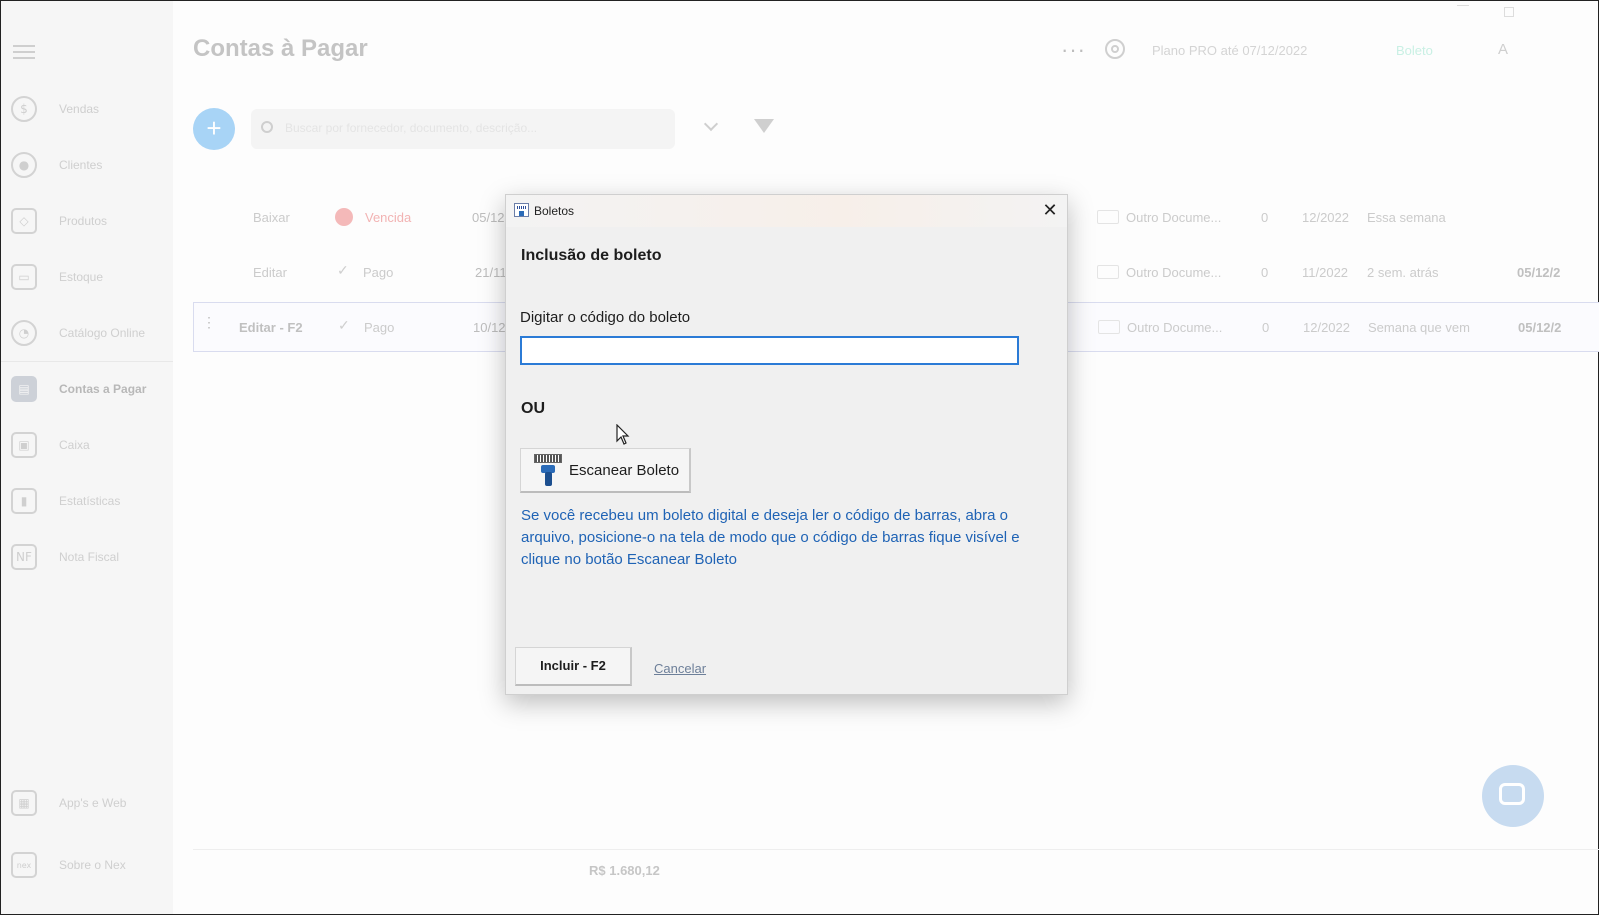  Describe the element at coordinates (488, 217) in the screenshot. I see `row-due: 05/12` at that location.